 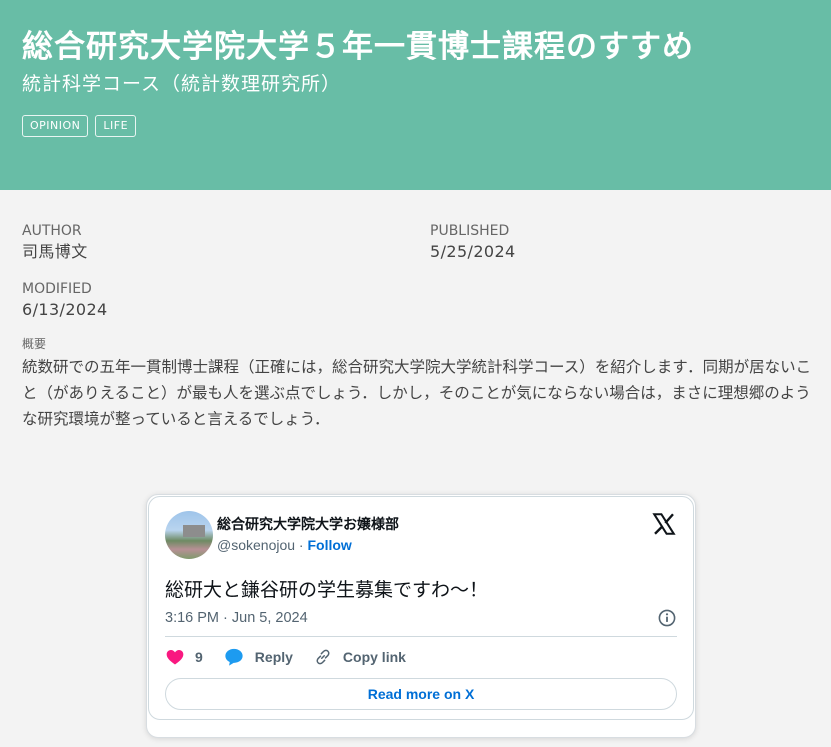 I want to click on avatar, so click(x=189, y=535).